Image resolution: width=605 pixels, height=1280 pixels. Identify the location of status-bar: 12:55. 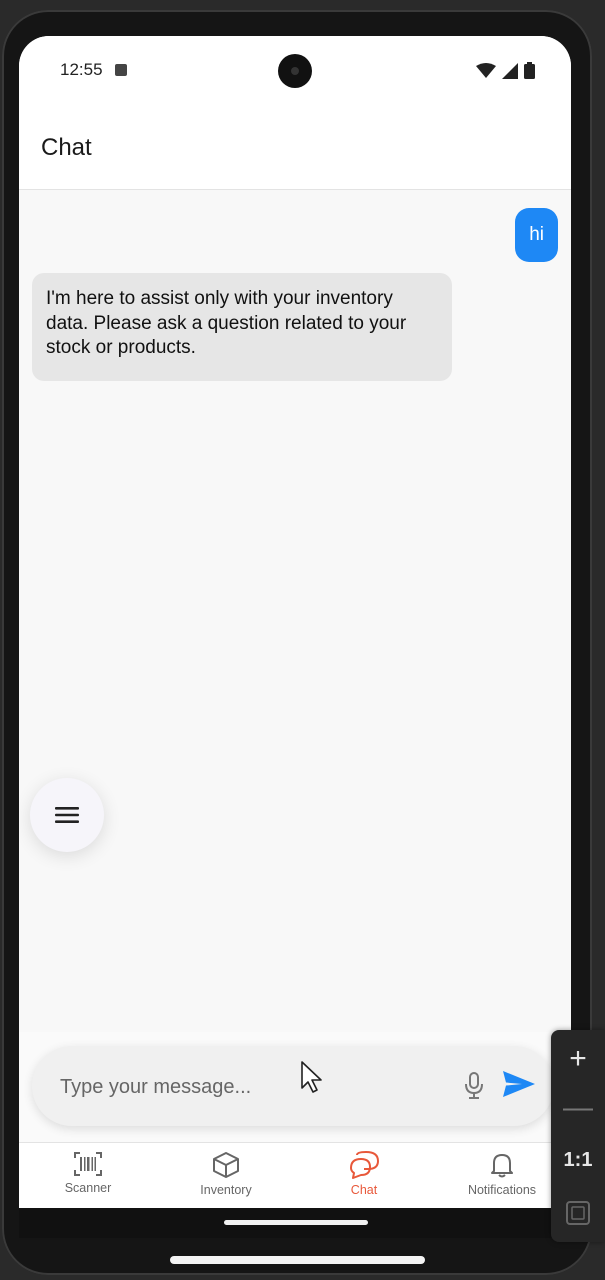
(295, 71).